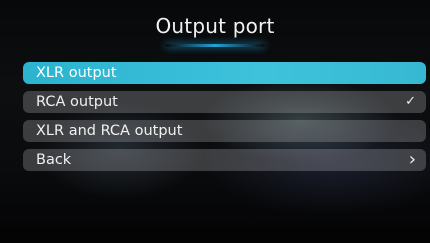 The image size is (430, 243). I want to click on page-title: Output port, so click(215, 26).